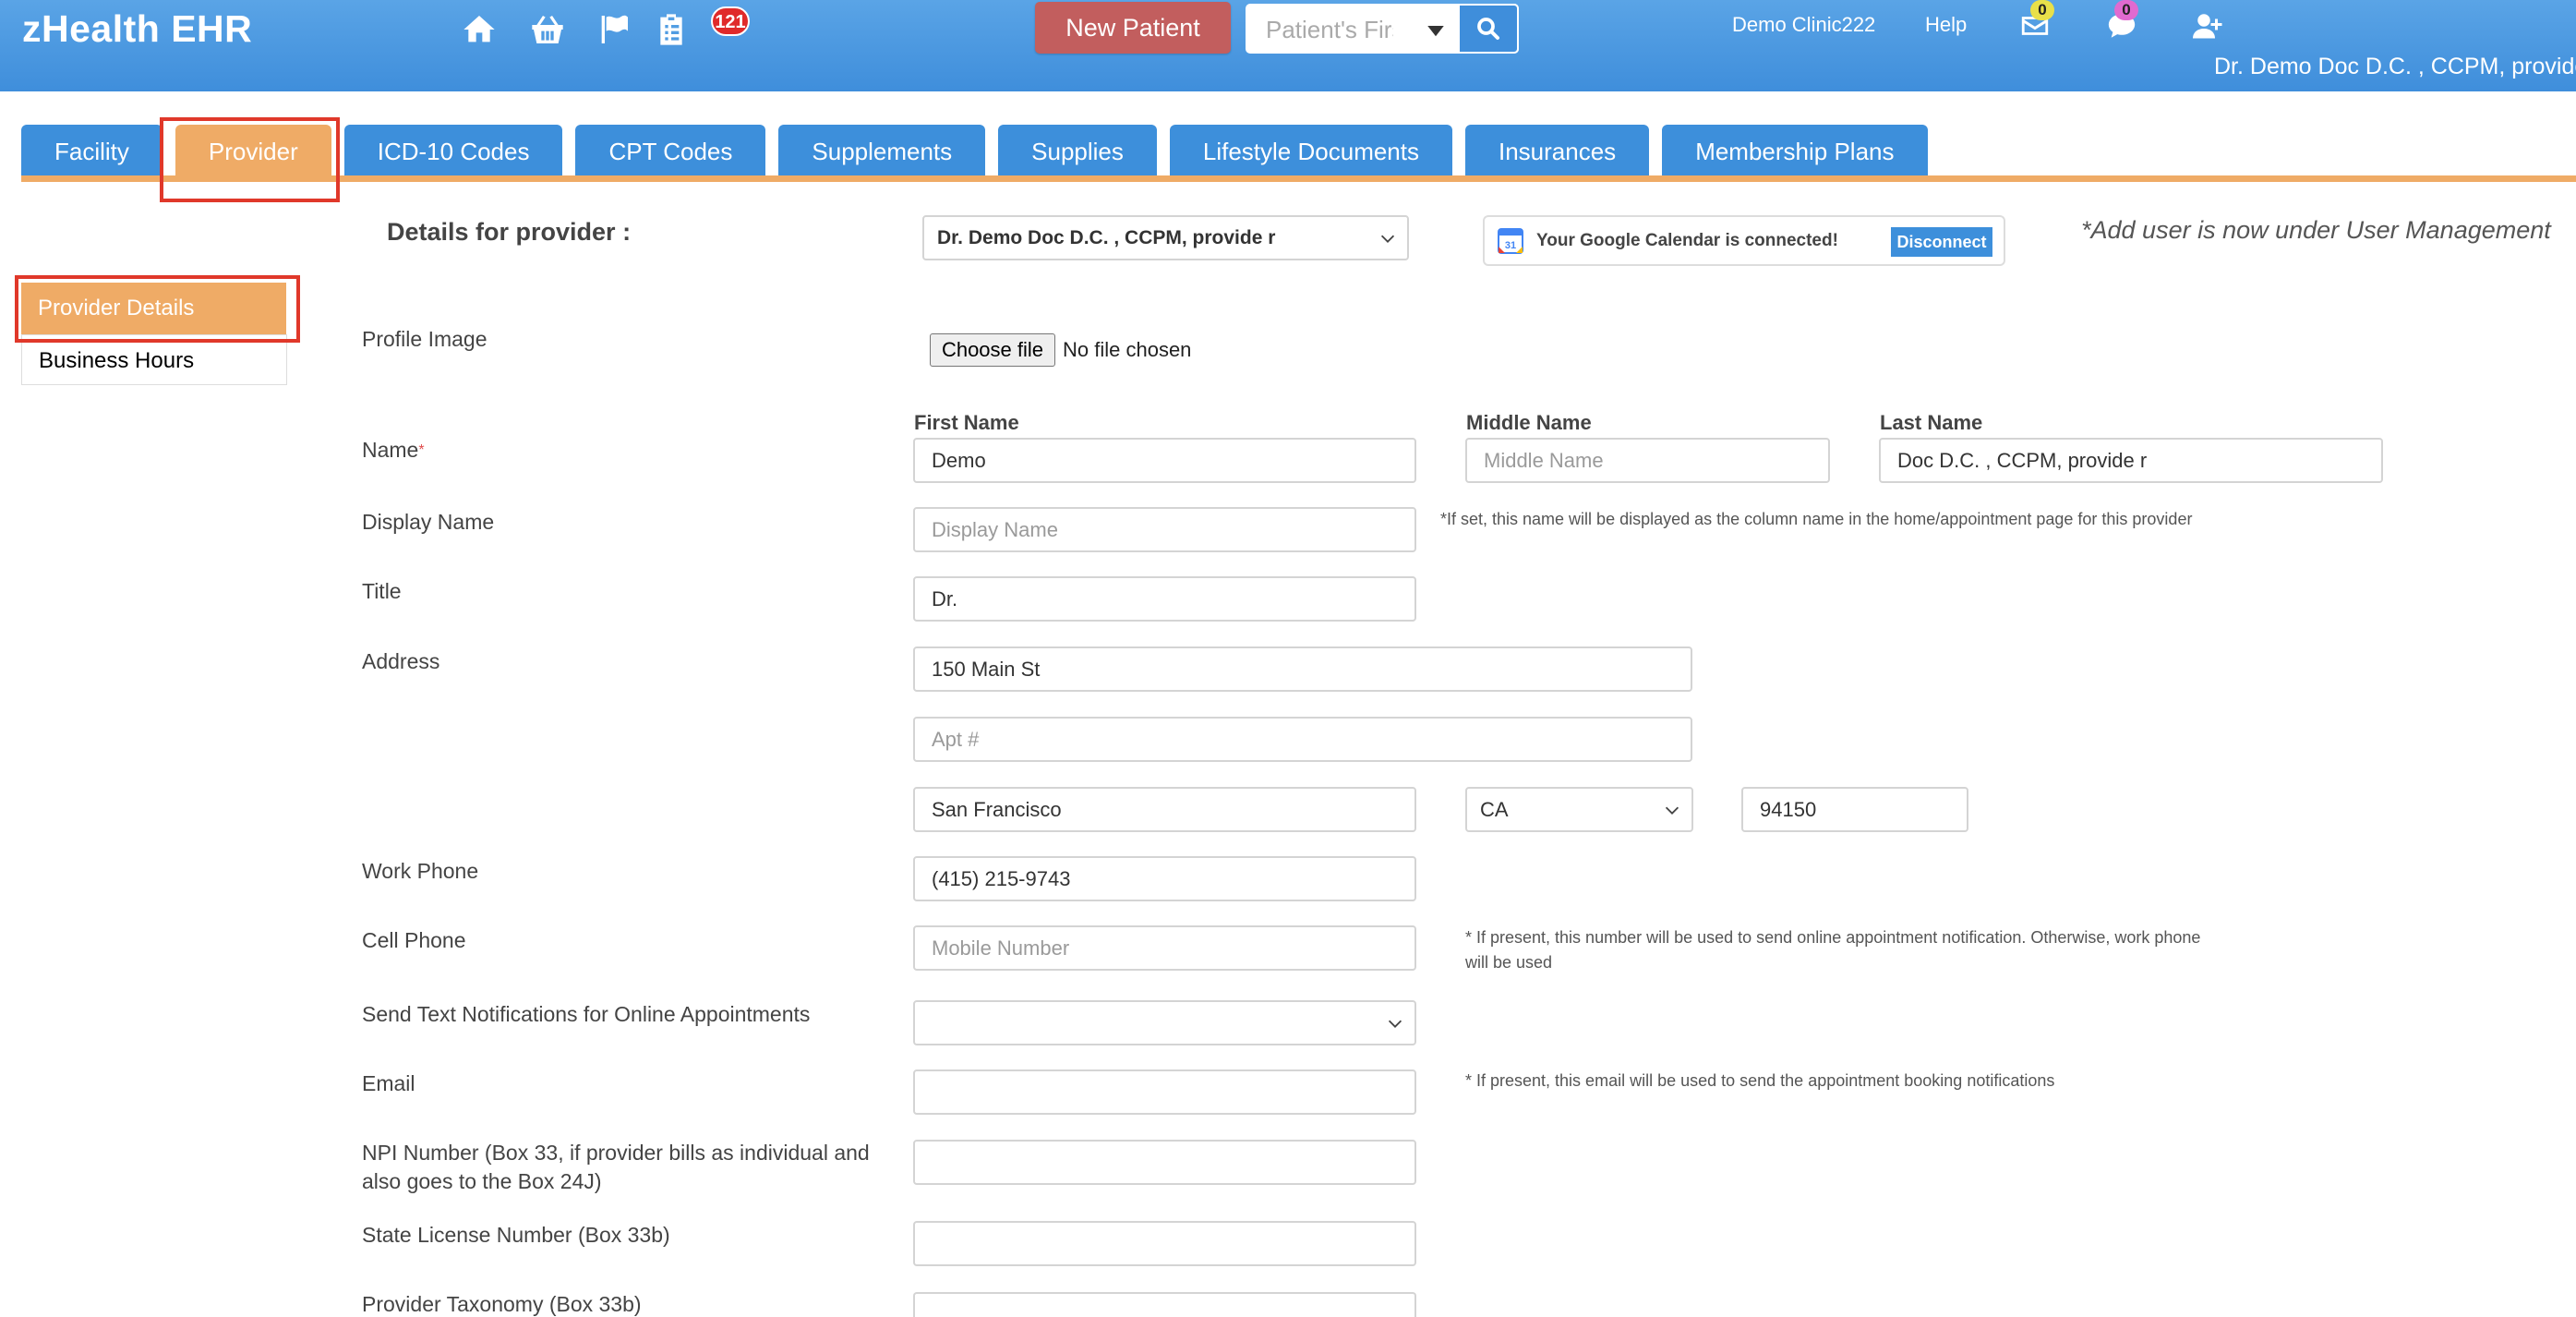 Image resolution: width=2576 pixels, height=1317 pixels. Describe the element at coordinates (1557, 151) in the screenshot. I see `tab-insurances: Insurances` at that location.